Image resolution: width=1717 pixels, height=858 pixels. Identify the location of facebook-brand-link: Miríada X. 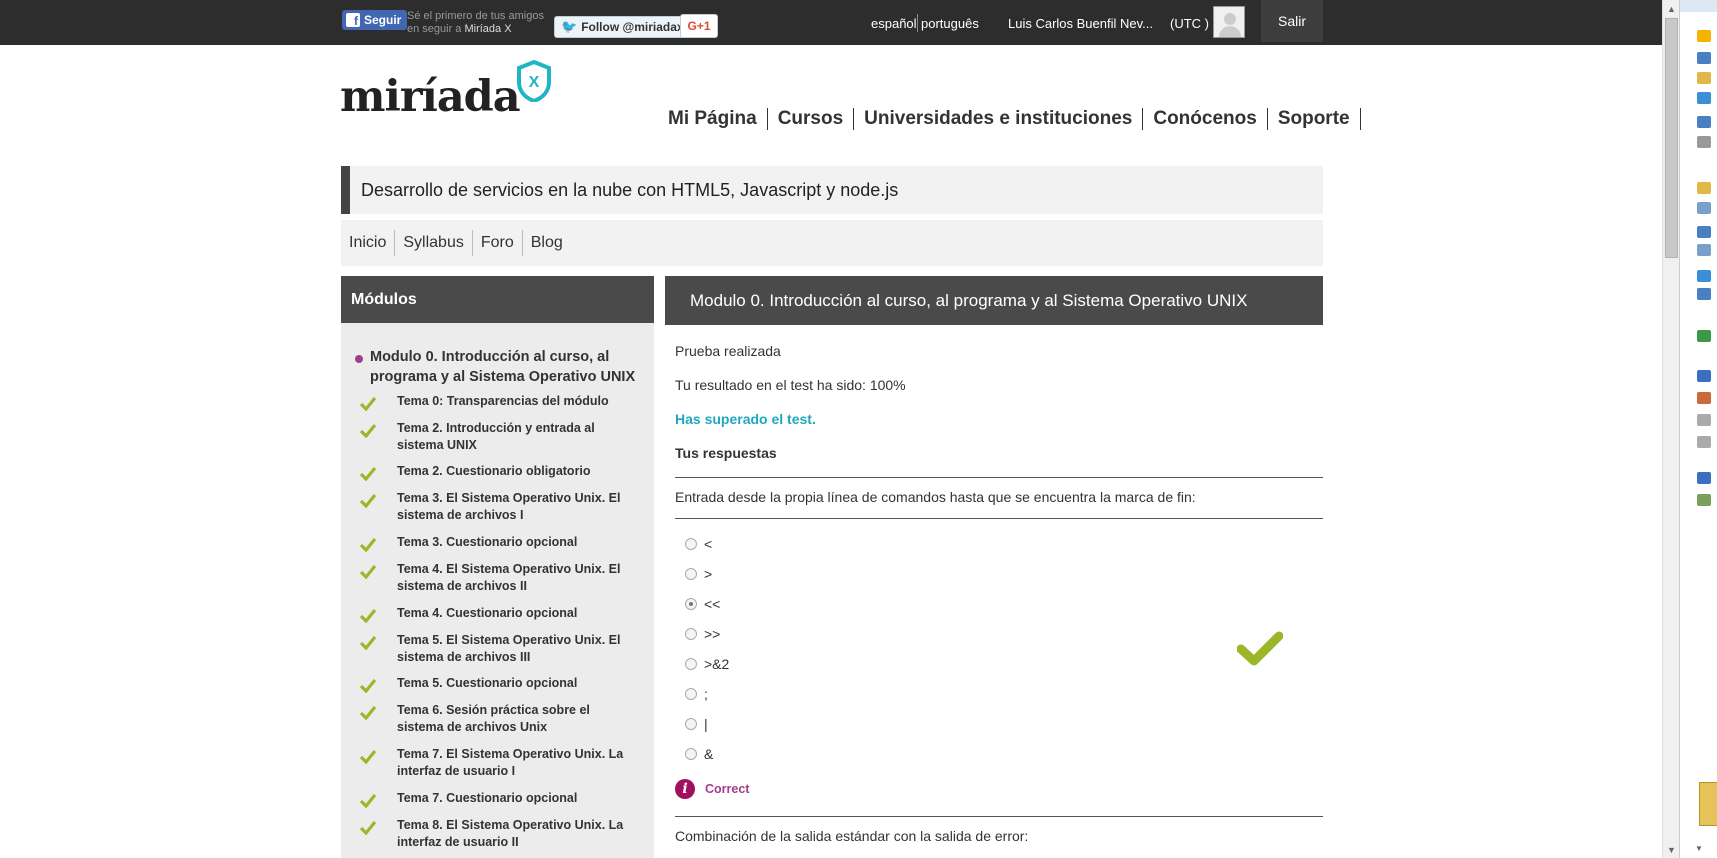
(487, 29).